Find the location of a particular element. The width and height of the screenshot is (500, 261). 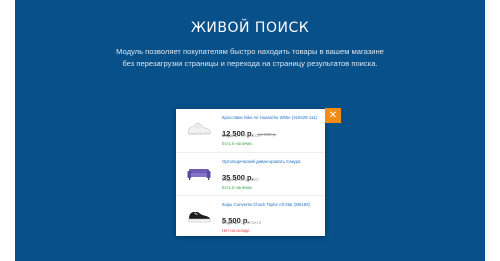

product-old-price: 15 000 р. is located at coordinates (267, 134).